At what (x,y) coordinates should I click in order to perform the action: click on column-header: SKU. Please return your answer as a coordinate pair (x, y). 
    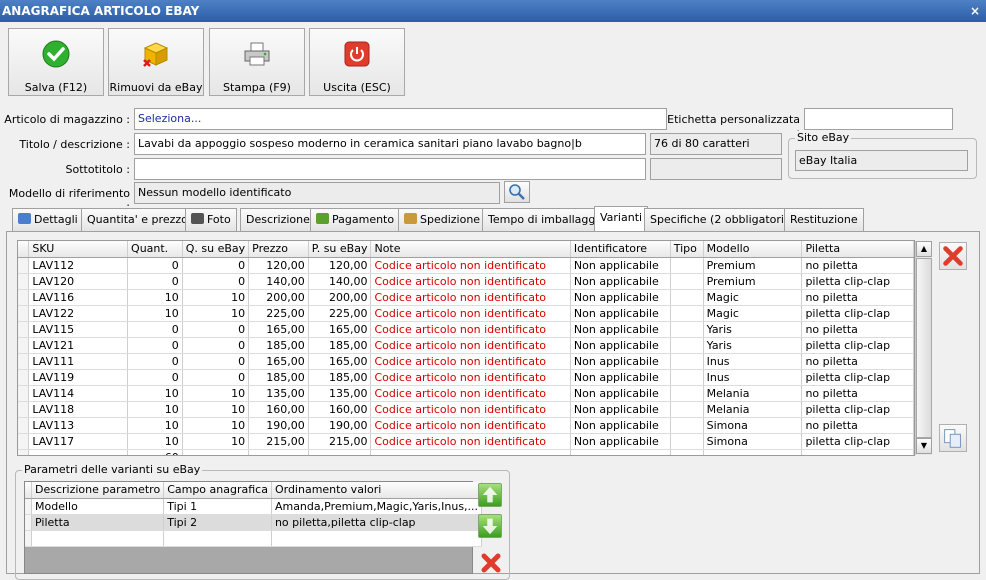
    Looking at the image, I should click on (78, 249).